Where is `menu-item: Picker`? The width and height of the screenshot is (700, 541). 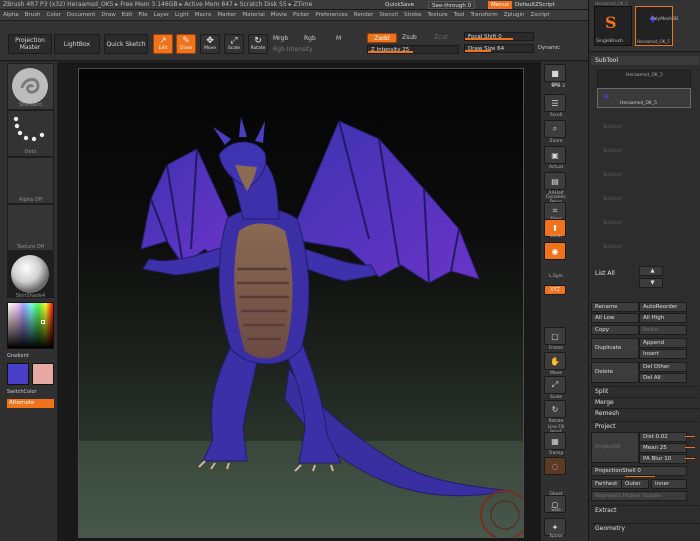 menu-item: Picker is located at coordinates (301, 15).